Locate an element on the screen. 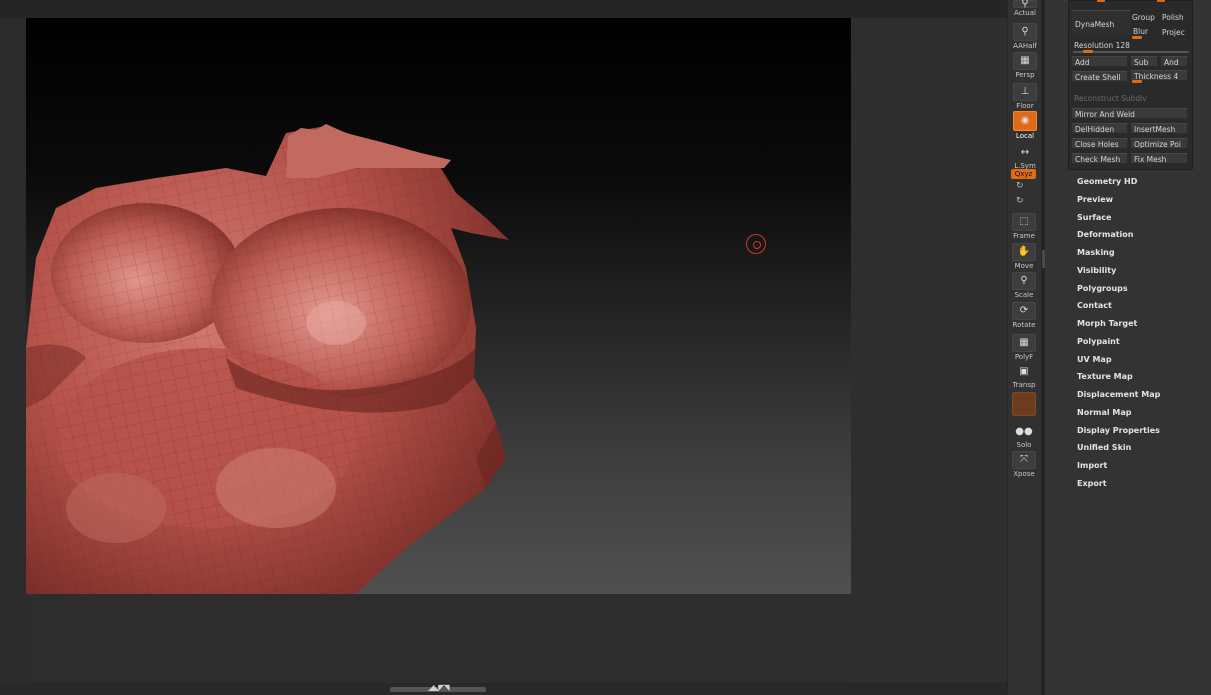  actual-label: Actual is located at coordinates (1025, 13).